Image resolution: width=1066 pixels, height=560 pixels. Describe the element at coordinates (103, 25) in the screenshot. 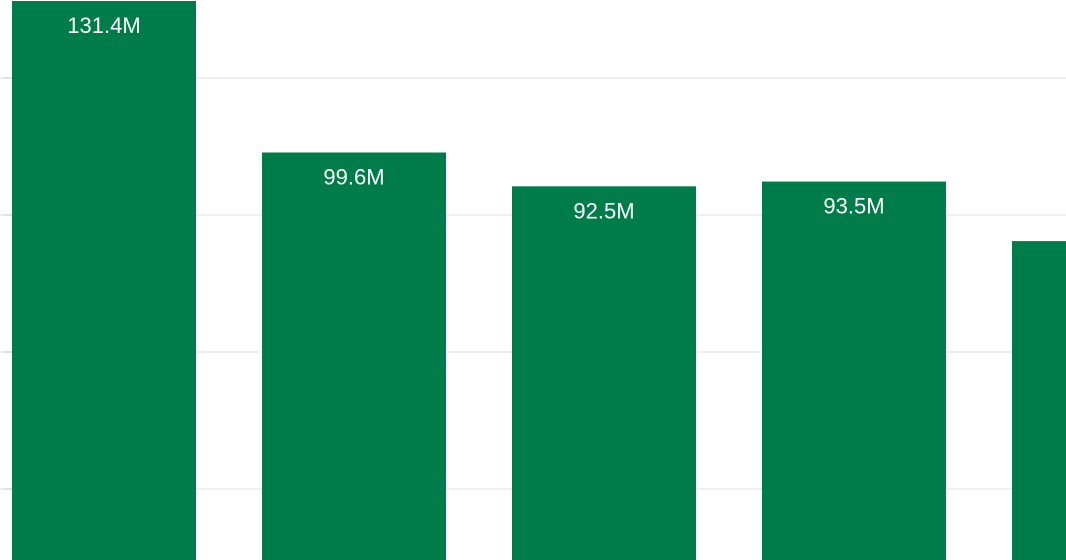

I see `bar-value-label-0: 131.4M` at that location.